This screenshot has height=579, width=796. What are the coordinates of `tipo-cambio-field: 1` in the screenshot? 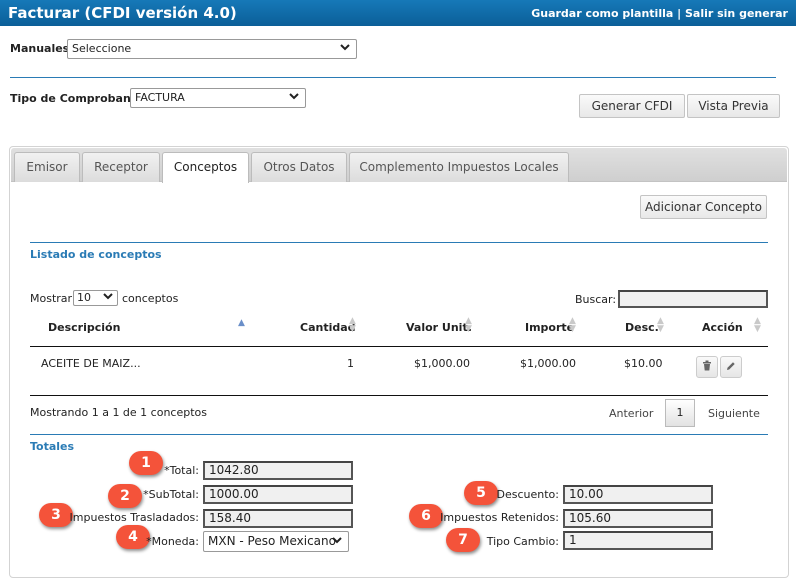 It's located at (638, 540).